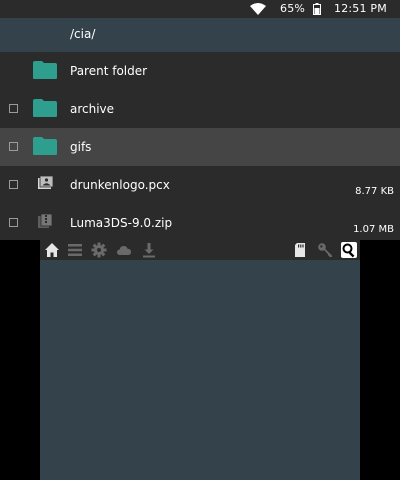  I want to click on gear-icon, so click(99, 250).